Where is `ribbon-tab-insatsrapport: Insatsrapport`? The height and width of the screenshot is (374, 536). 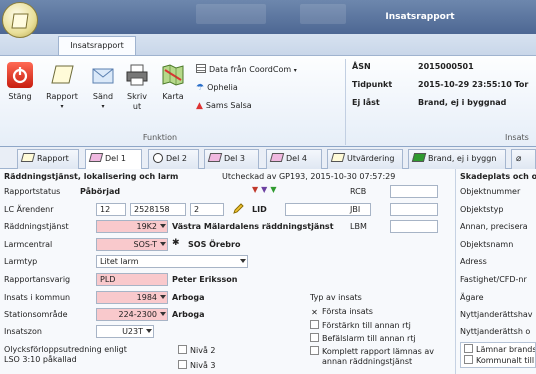 ribbon-tab-insatsrapport: Insatsrapport is located at coordinates (97, 46).